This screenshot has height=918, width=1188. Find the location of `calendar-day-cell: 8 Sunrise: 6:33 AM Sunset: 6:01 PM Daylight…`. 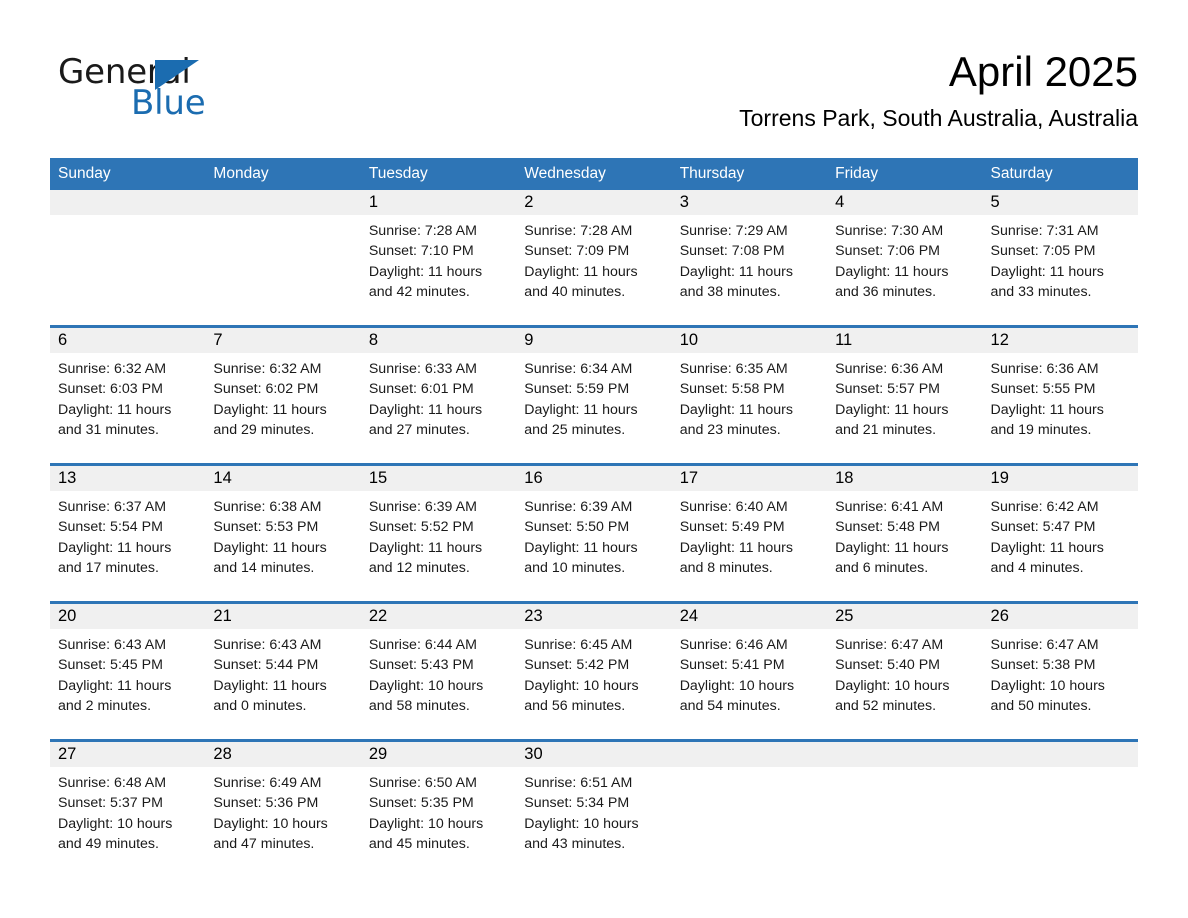

calendar-day-cell: 8 Sunrise: 6:33 AM Sunset: 6:01 PM Daylight… is located at coordinates (438, 395).